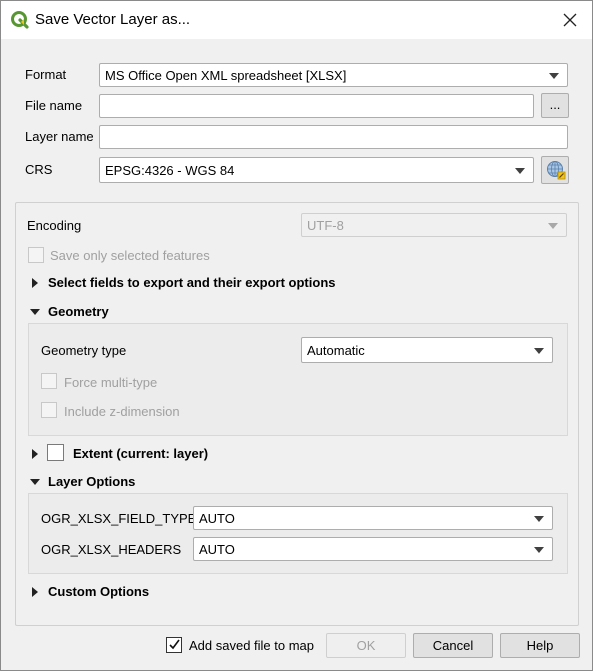  What do you see at coordinates (111, 382) in the screenshot?
I see `force-multi-label: Force multi-type` at bounding box center [111, 382].